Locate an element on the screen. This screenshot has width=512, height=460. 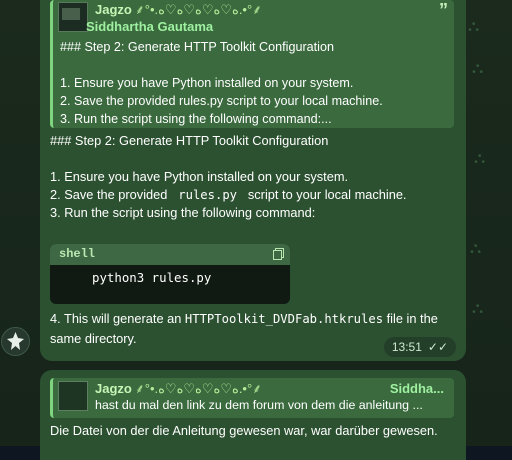
message-meta: 13:51 ✓✓ is located at coordinates (419, 347).